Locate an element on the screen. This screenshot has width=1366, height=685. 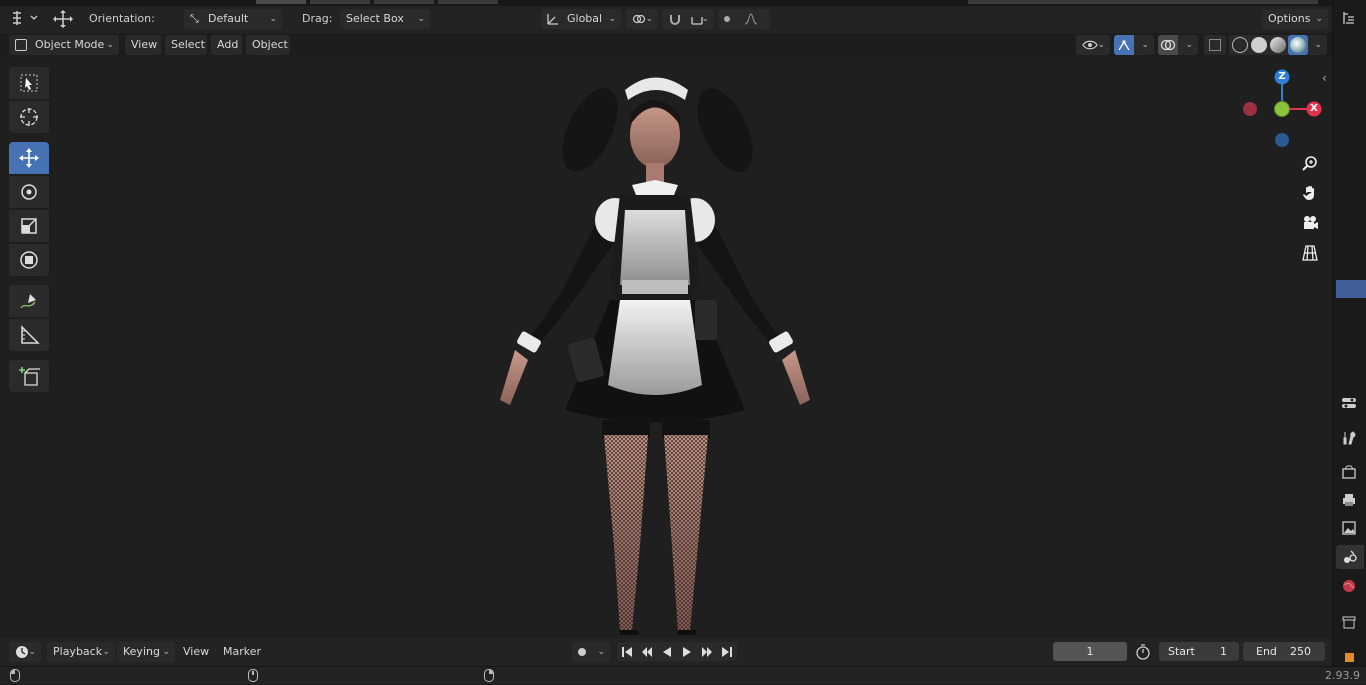
preview-range-toggle is located at coordinates (1143, 653).